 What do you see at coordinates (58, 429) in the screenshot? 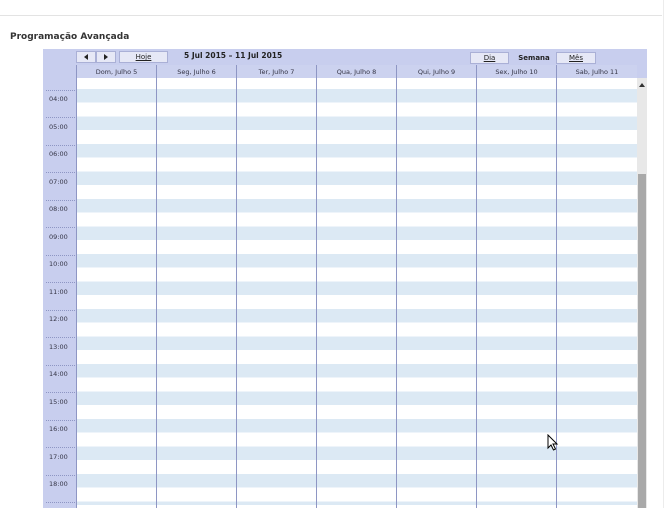
I see `time-label: 16:00` at bounding box center [58, 429].